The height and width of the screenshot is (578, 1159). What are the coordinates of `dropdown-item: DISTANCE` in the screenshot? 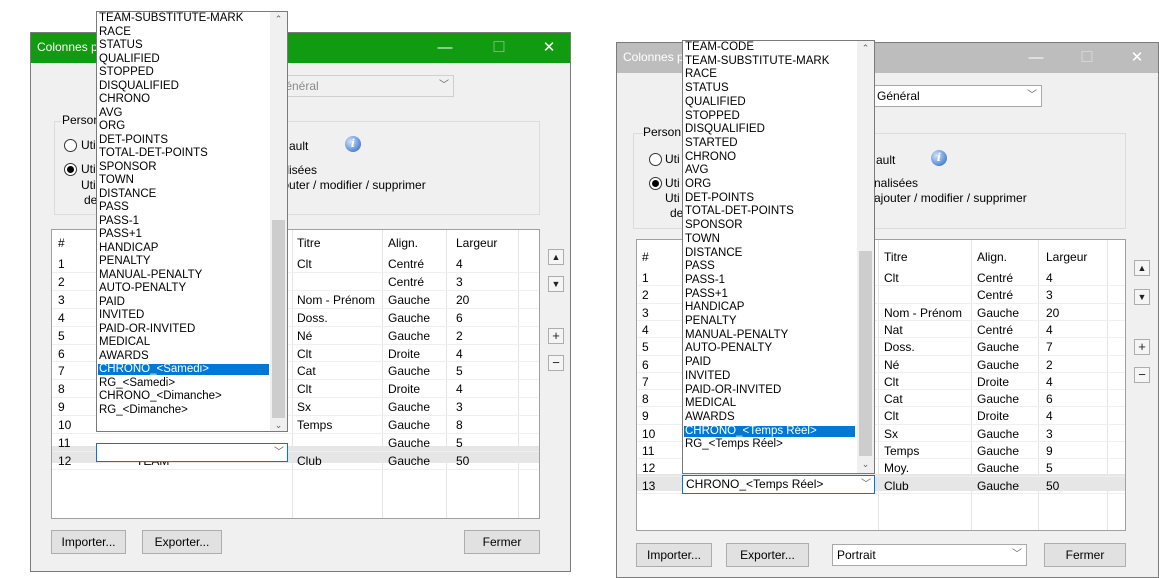 It's located at (183, 194).